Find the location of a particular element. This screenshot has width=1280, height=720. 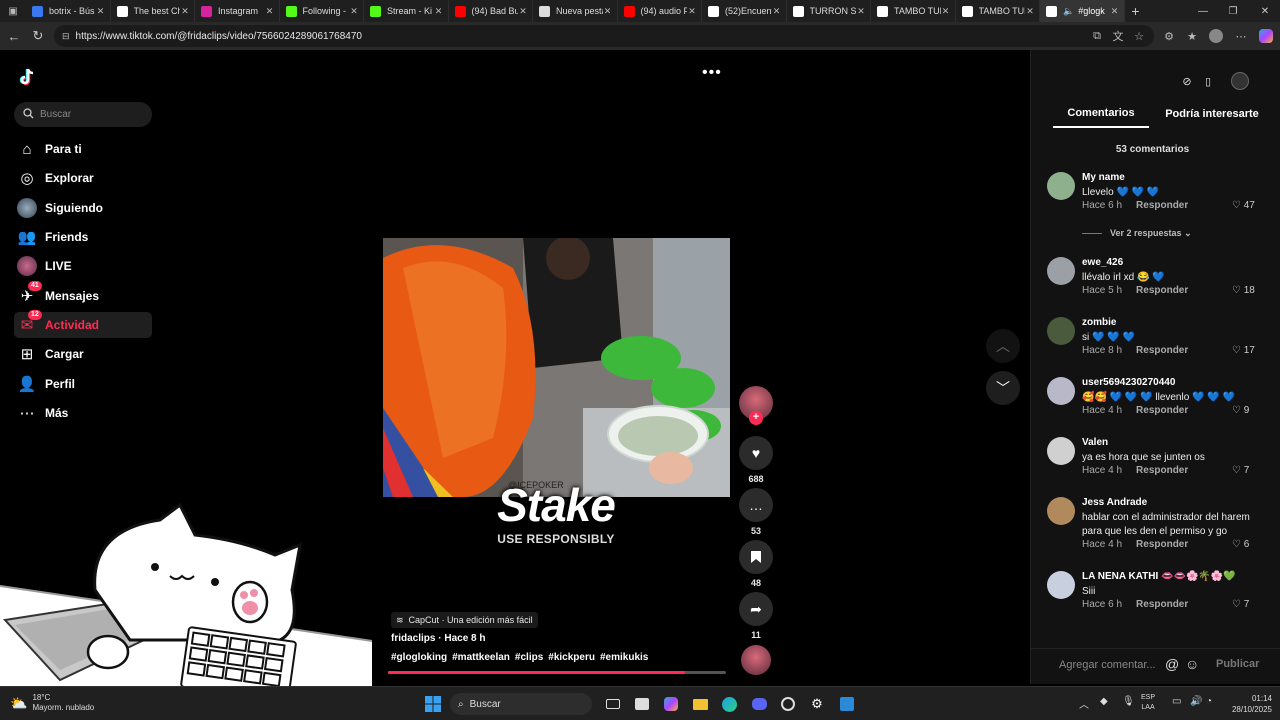

comment-like-button: ♡ 18 is located at coordinates (1243, 290).